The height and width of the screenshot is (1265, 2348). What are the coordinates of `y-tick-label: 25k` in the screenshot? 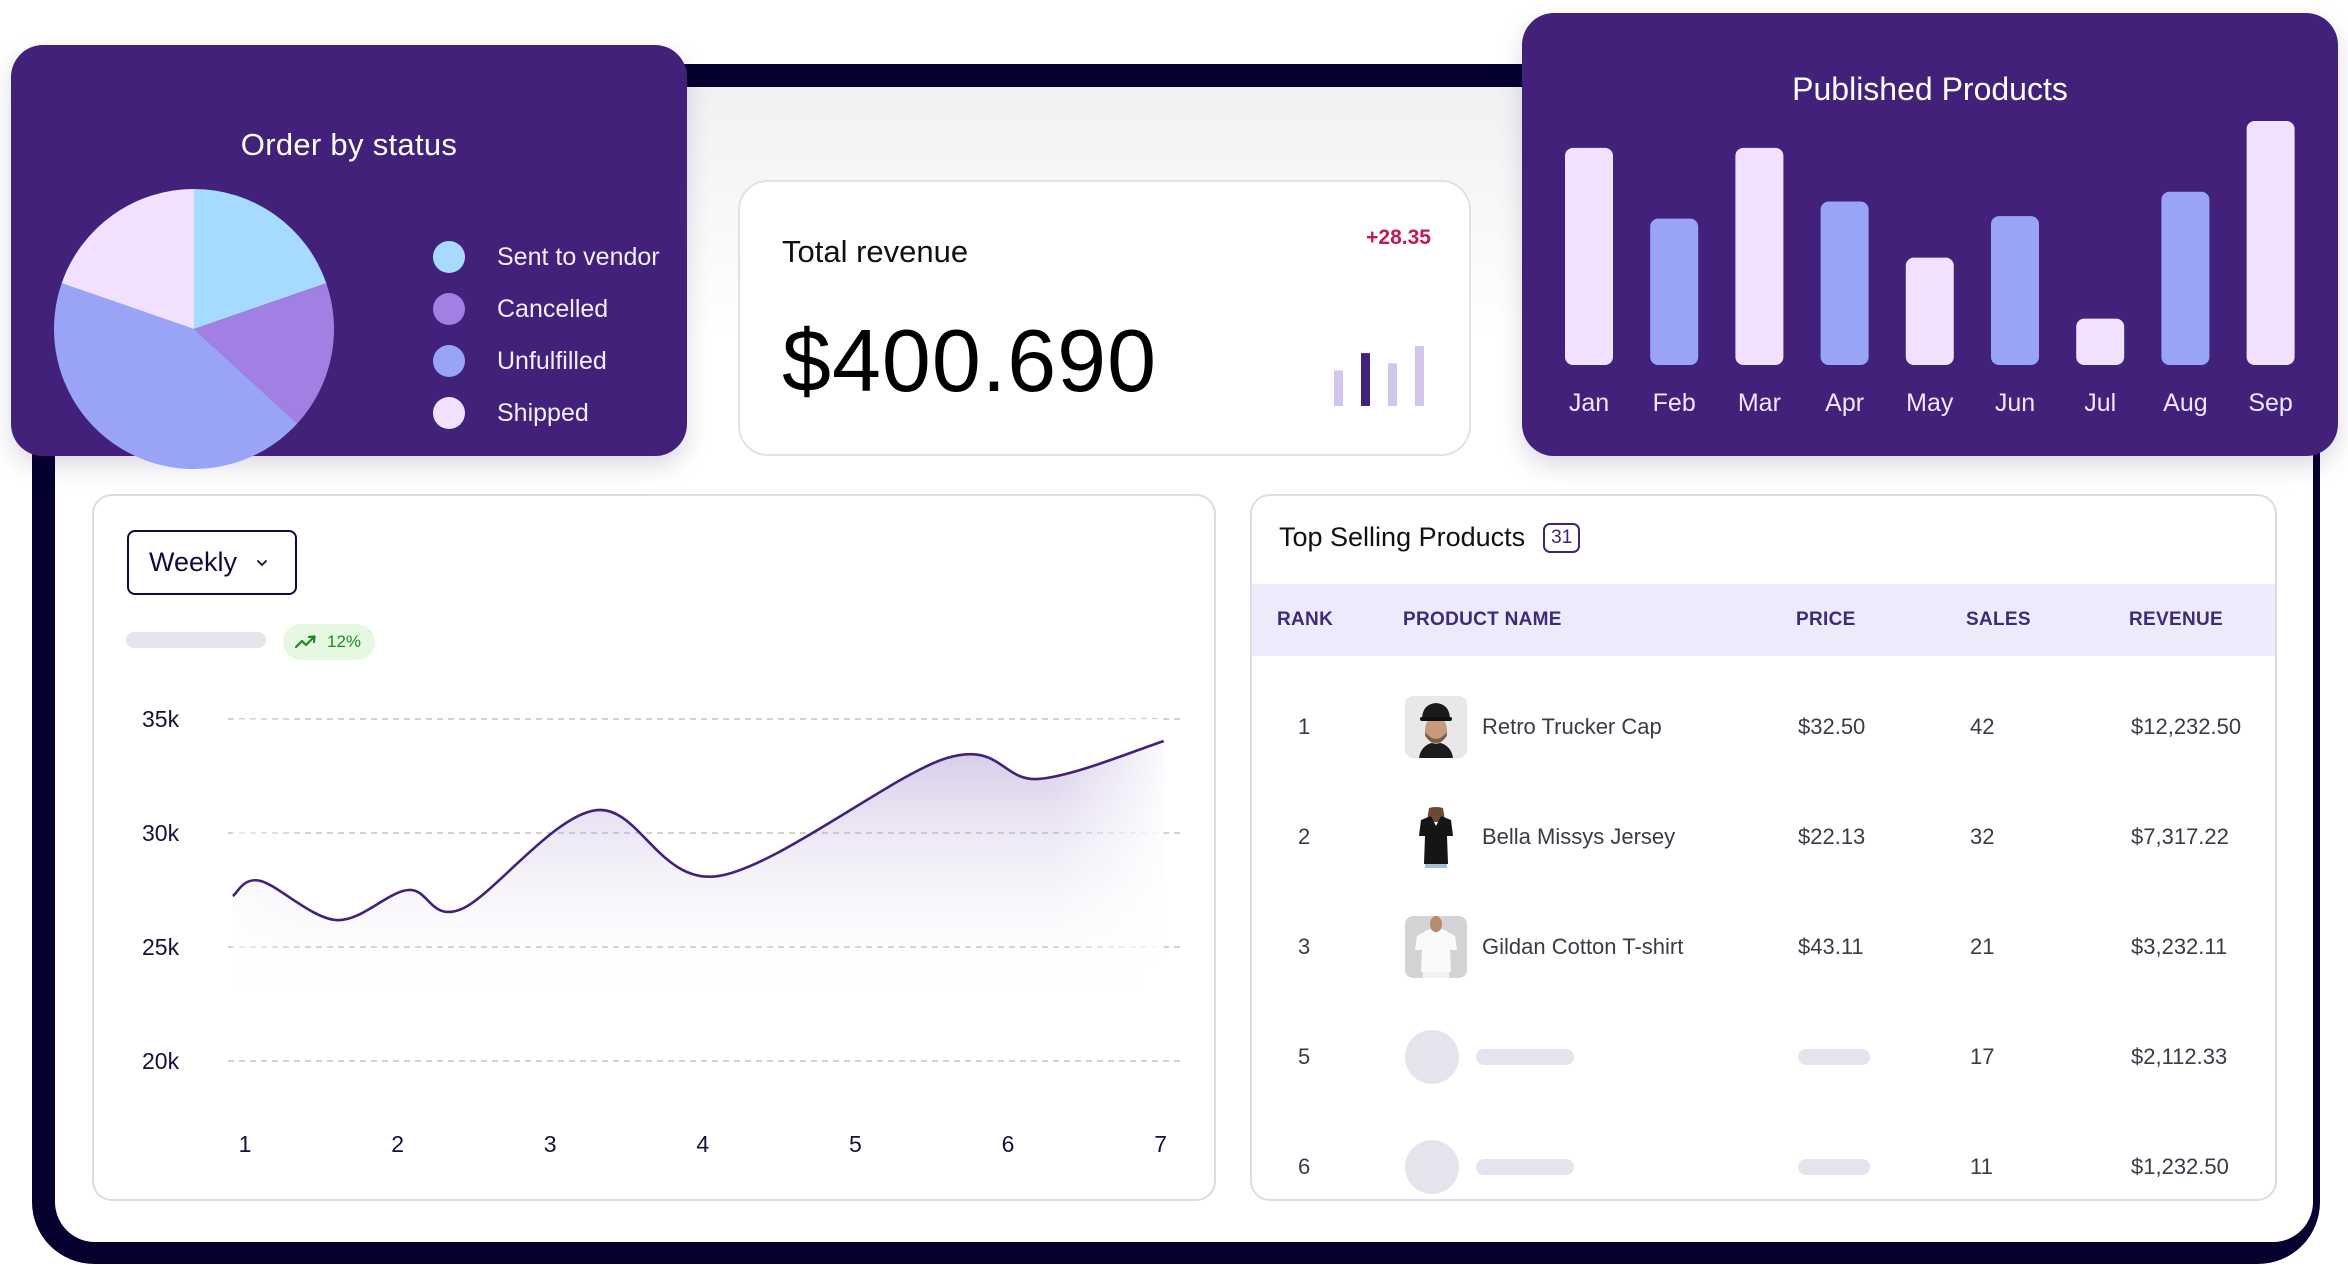 It's located at (161, 947).